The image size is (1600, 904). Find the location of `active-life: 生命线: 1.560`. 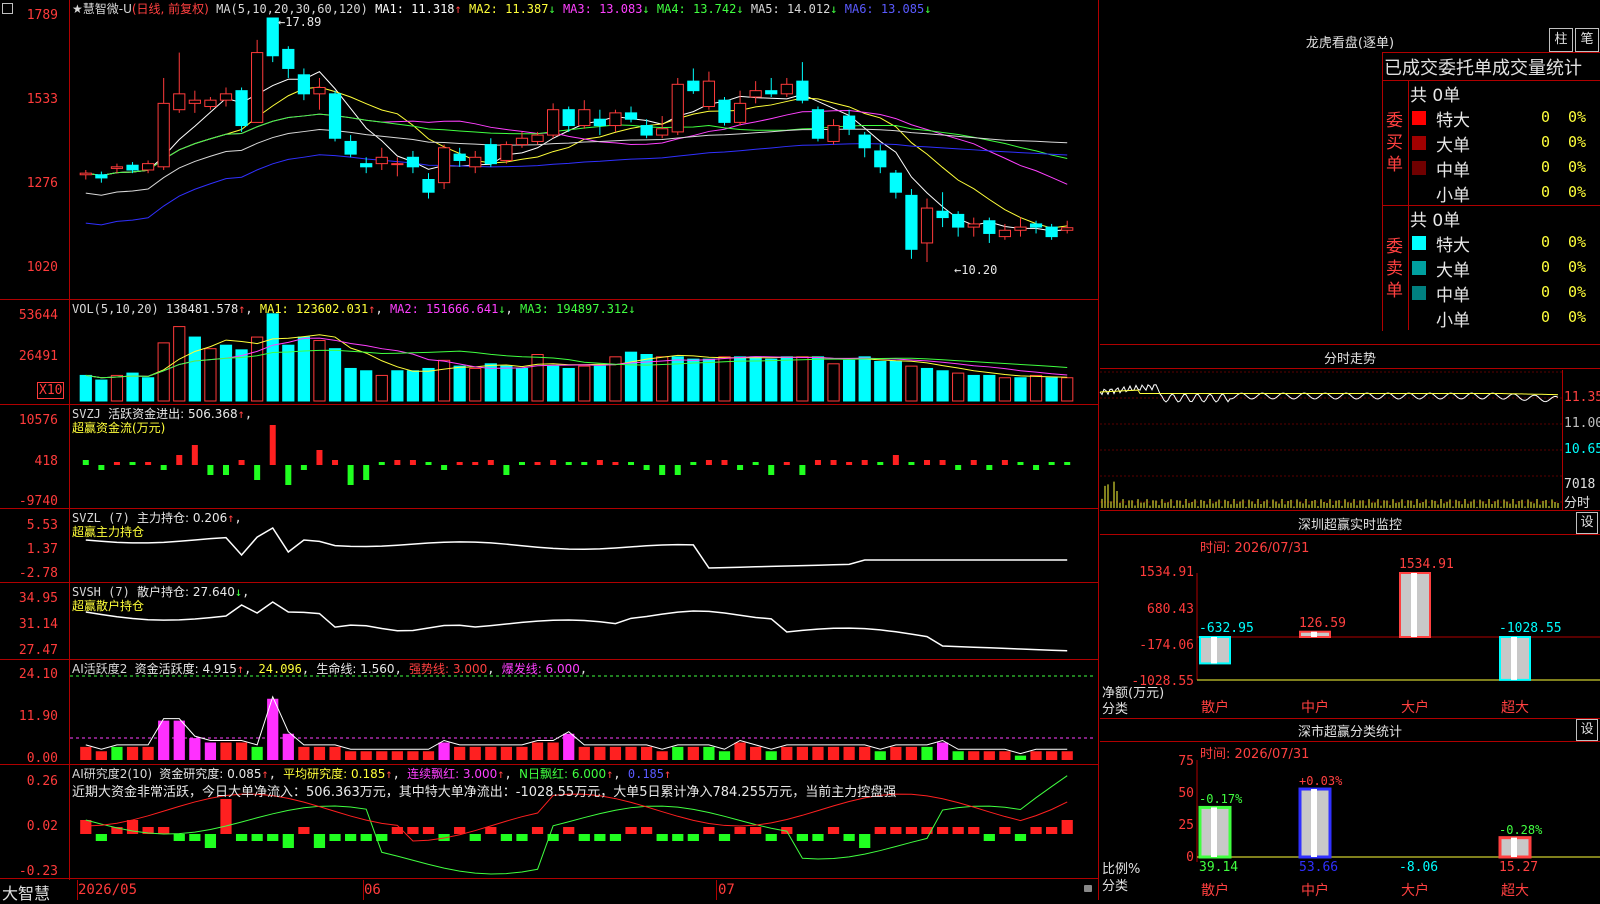

active-life: 生命线: 1.560 is located at coordinates (355, 669).